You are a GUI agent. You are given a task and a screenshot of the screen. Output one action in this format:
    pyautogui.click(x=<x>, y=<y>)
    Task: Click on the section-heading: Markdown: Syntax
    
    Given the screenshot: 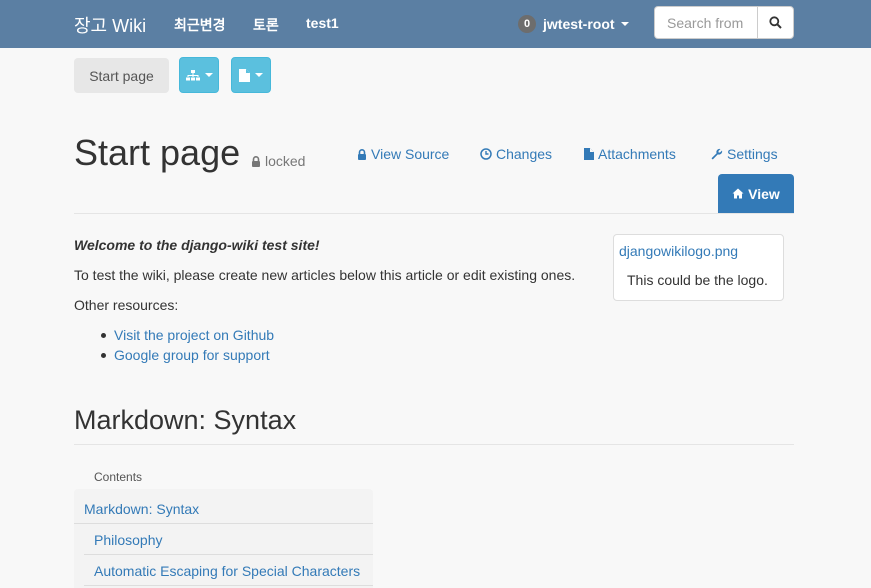 What is the action you would take?
    pyautogui.click(x=185, y=420)
    